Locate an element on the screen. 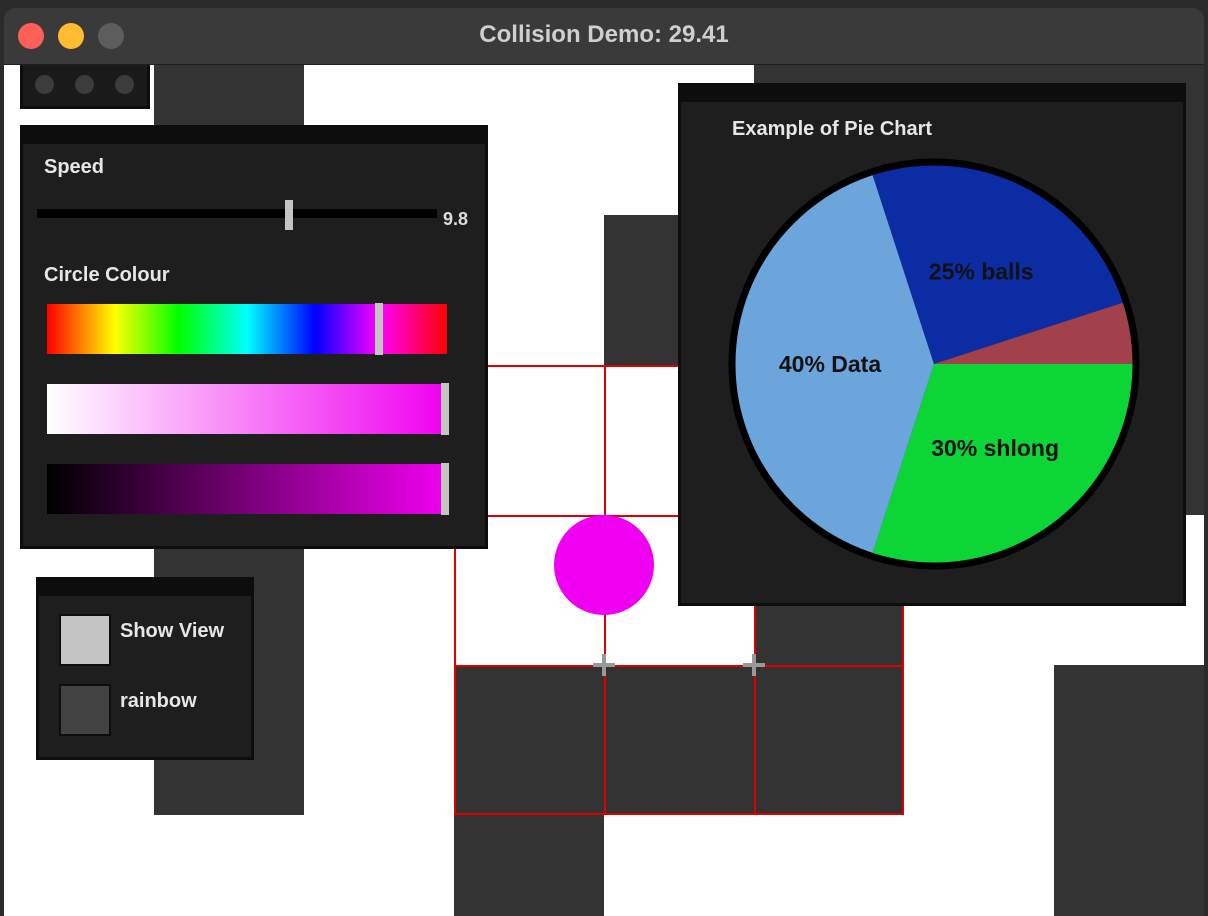  hue-slider-thumb is located at coordinates (379, 329).